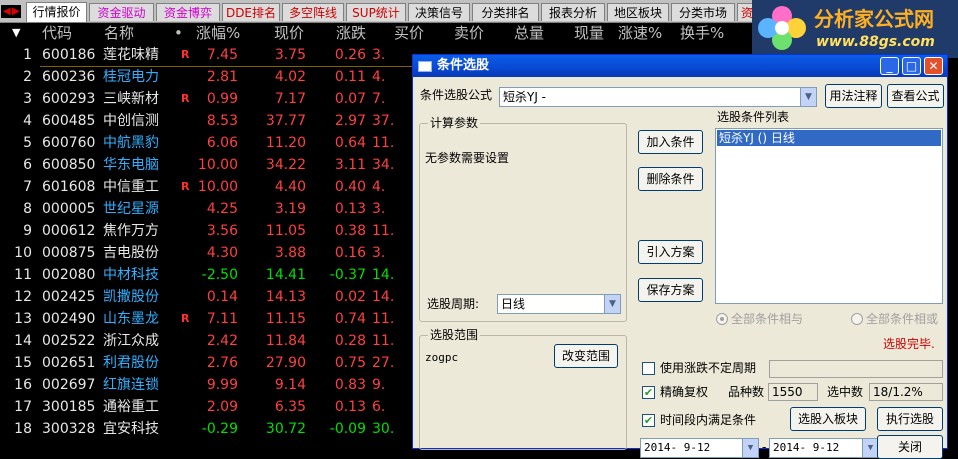  Describe the element at coordinates (69, 209) in the screenshot. I see `stock-code: 000005` at that location.